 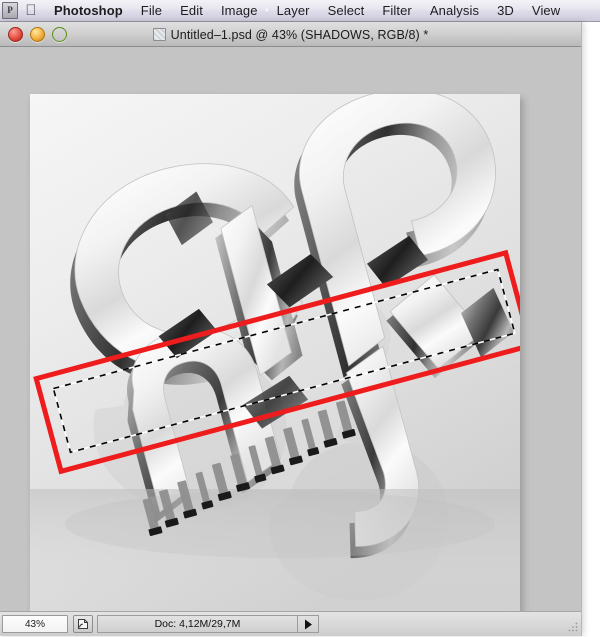 What do you see at coordinates (397, 11) in the screenshot?
I see `menu-item-filter: Filter` at bounding box center [397, 11].